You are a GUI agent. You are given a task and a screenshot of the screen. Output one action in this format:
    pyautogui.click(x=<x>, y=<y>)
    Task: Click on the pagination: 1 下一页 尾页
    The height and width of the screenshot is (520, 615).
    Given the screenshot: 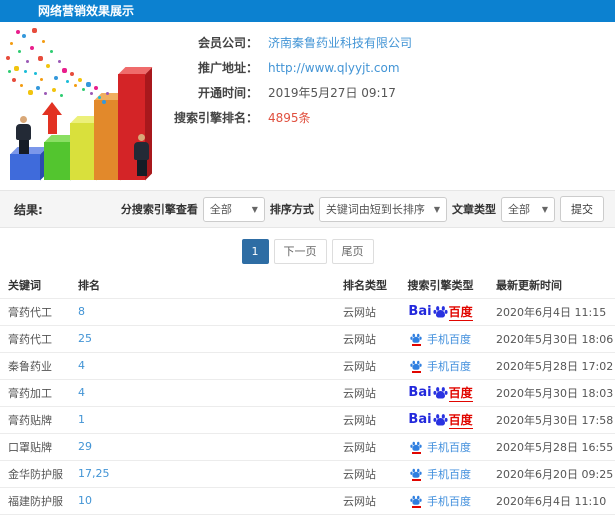 What is the action you would take?
    pyautogui.click(x=307, y=251)
    